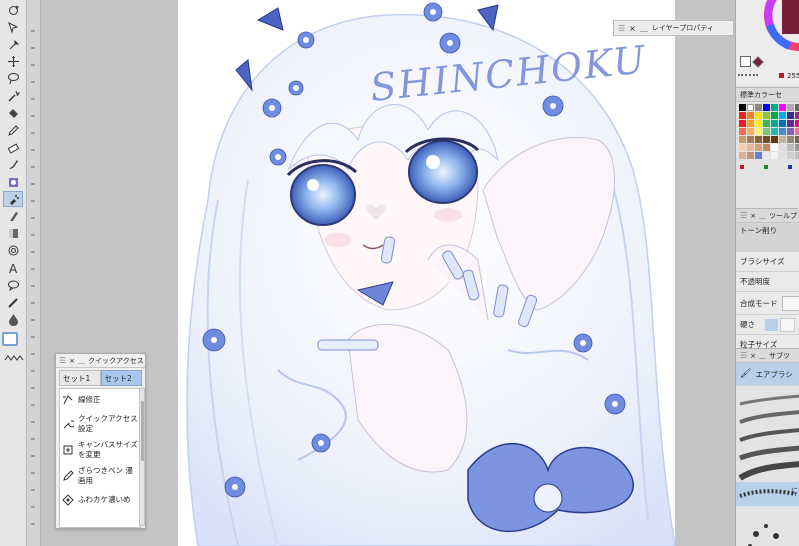 Image resolution: width=799 pixels, height=546 pixels. I want to click on sub-tool-header: ☰ × ＿ サブツ, so click(767, 355).